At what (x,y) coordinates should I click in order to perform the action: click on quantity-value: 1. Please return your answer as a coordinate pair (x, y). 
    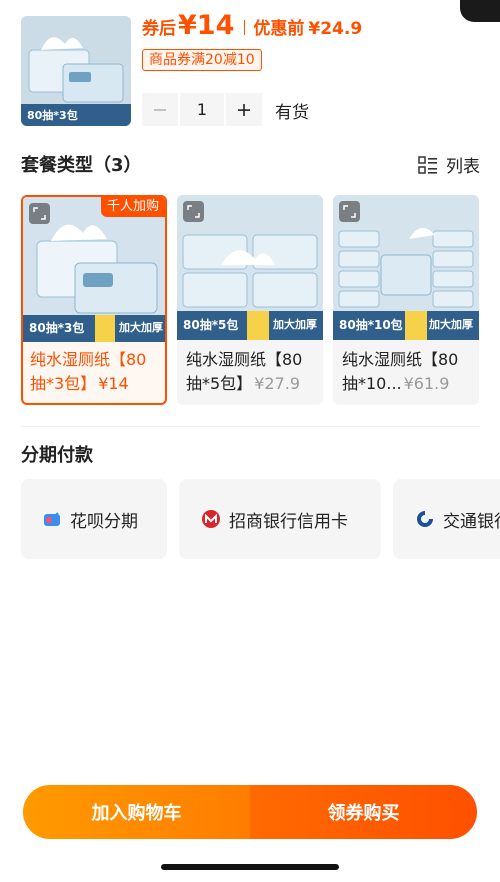
    Looking at the image, I should click on (202, 109).